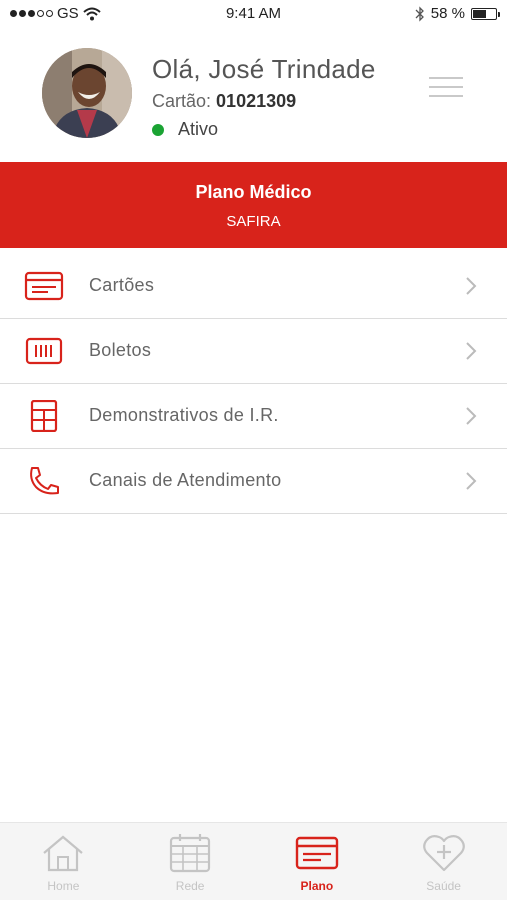 The height and width of the screenshot is (900, 507). I want to click on avatar, so click(87, 93).